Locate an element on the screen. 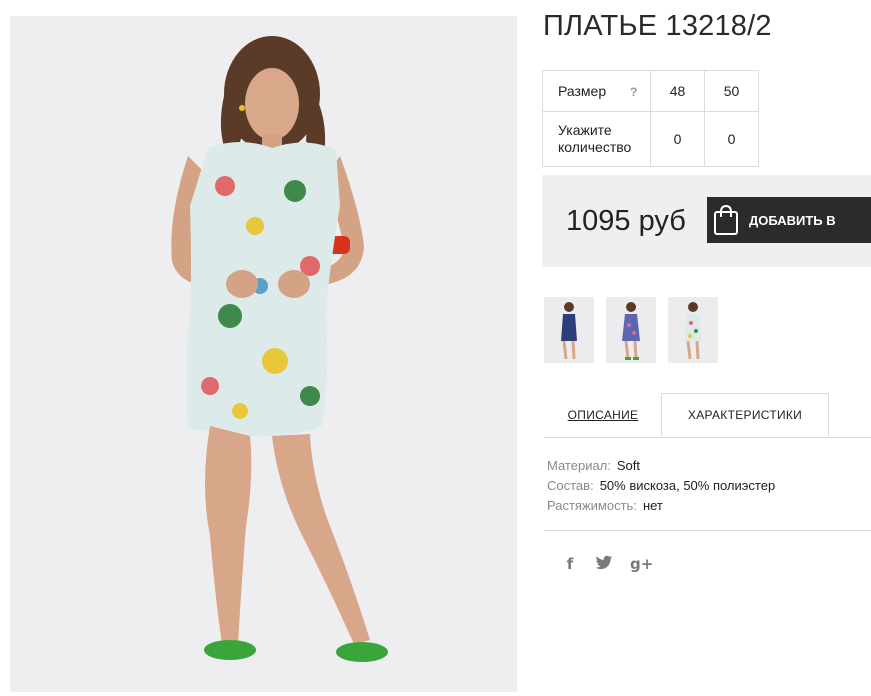 The width and height of the screenshot is (871, 696). floral-dress-thumb-image is located at coordinates (693, 331).